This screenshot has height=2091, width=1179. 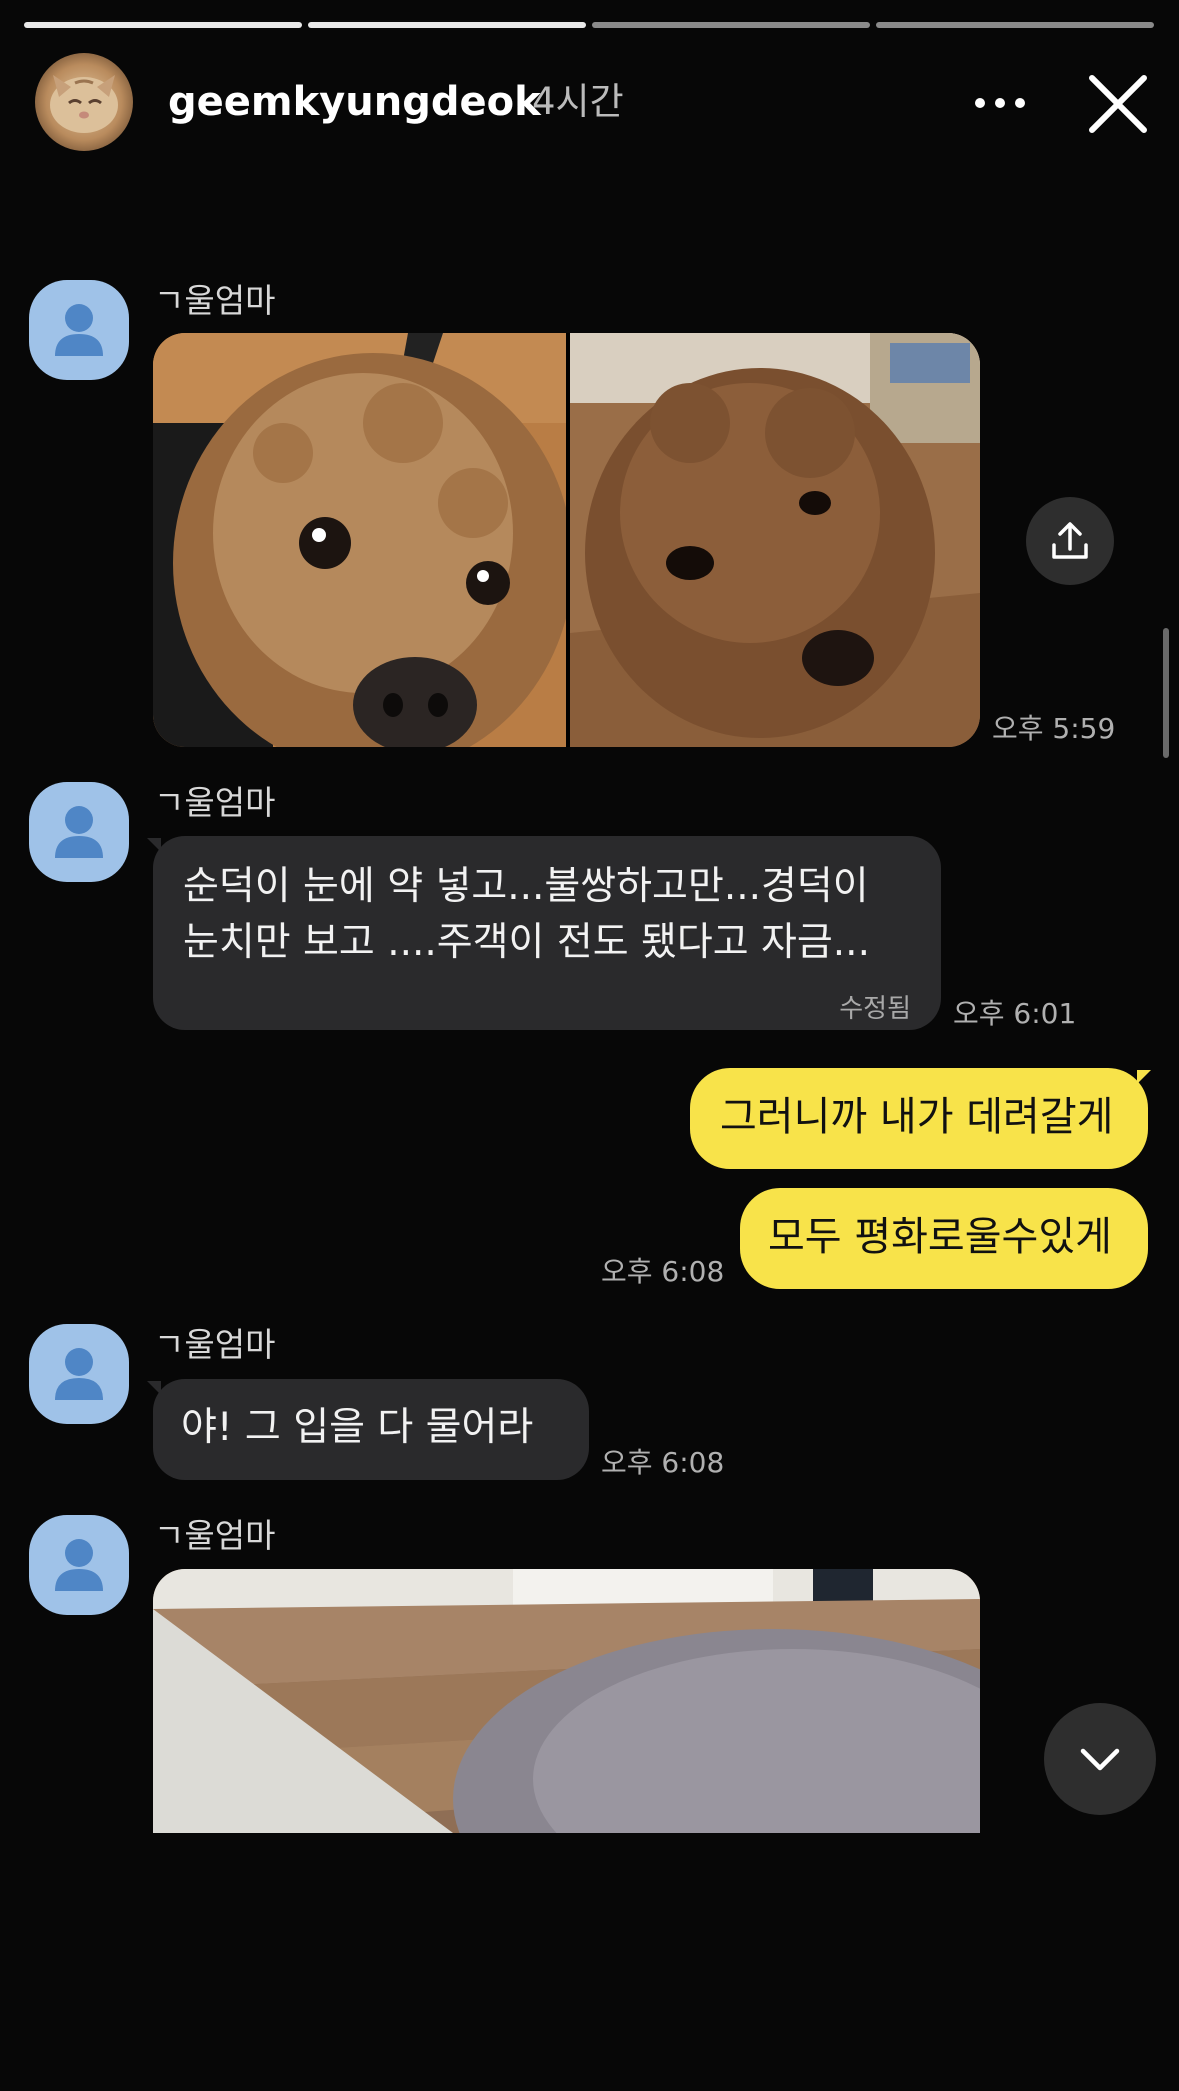 I want to click on message-text: 그러니까 내가 데려갈게, so click(x=917, y=1117).